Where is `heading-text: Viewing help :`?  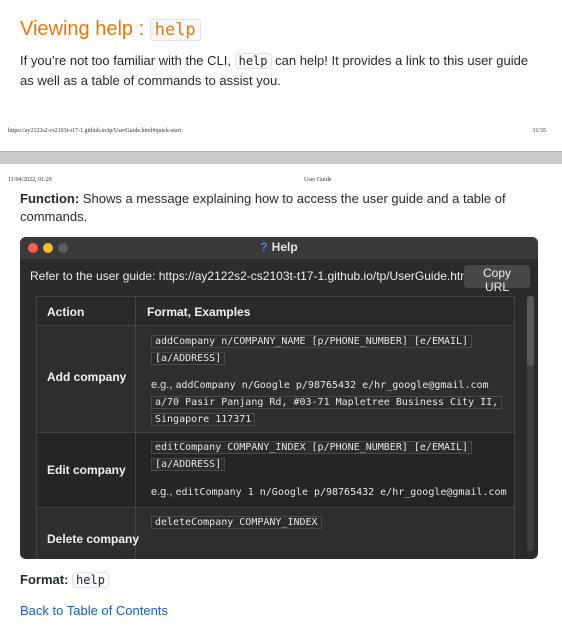 heading-text: Viewing help : is located at coordinates (85, 29).